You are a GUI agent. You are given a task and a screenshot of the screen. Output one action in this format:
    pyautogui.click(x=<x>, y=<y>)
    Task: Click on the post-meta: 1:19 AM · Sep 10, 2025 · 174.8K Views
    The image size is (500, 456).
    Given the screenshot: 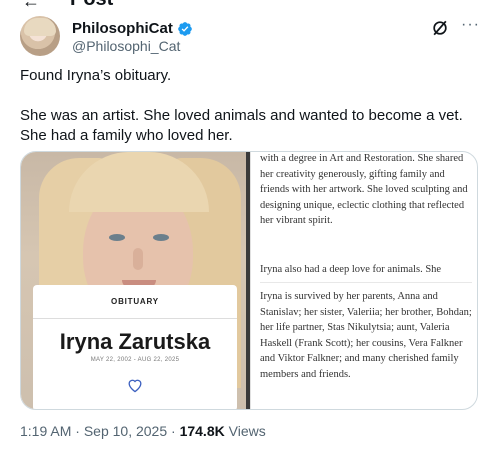 What is the action you would take?
    pyautogui.click(x=143, y=431)
    